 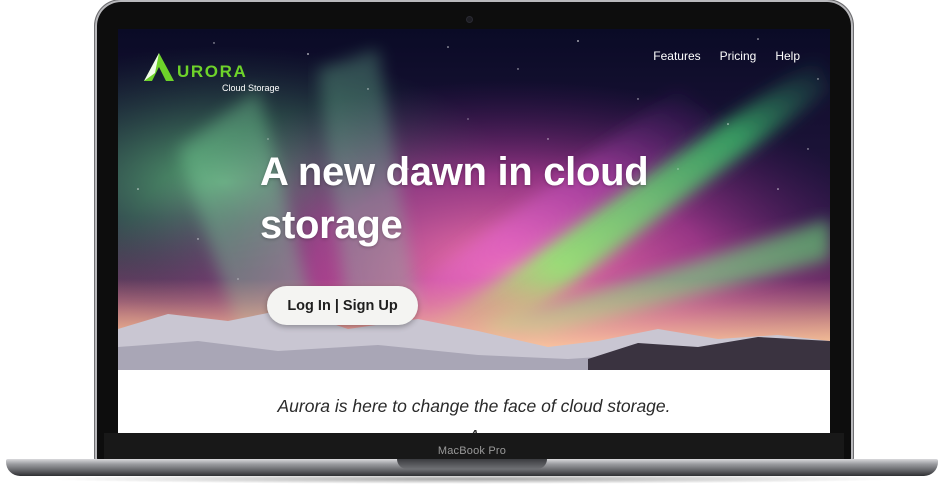 I want to click on brand-logo: URORA Cloud Storage, so click(x=212, y=72).